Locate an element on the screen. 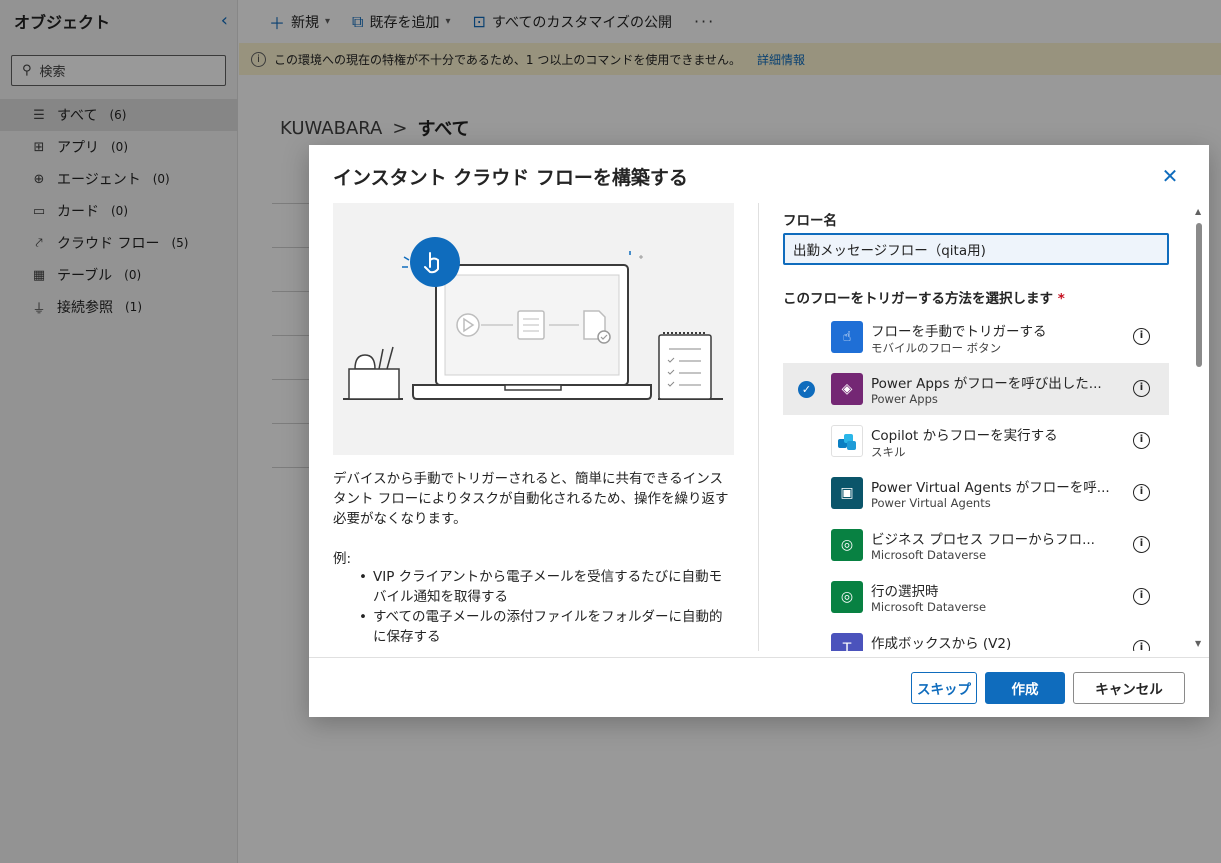 The image size is (1221, 863). power-apps-icon: ◈ is located at coordinates (847, 389).